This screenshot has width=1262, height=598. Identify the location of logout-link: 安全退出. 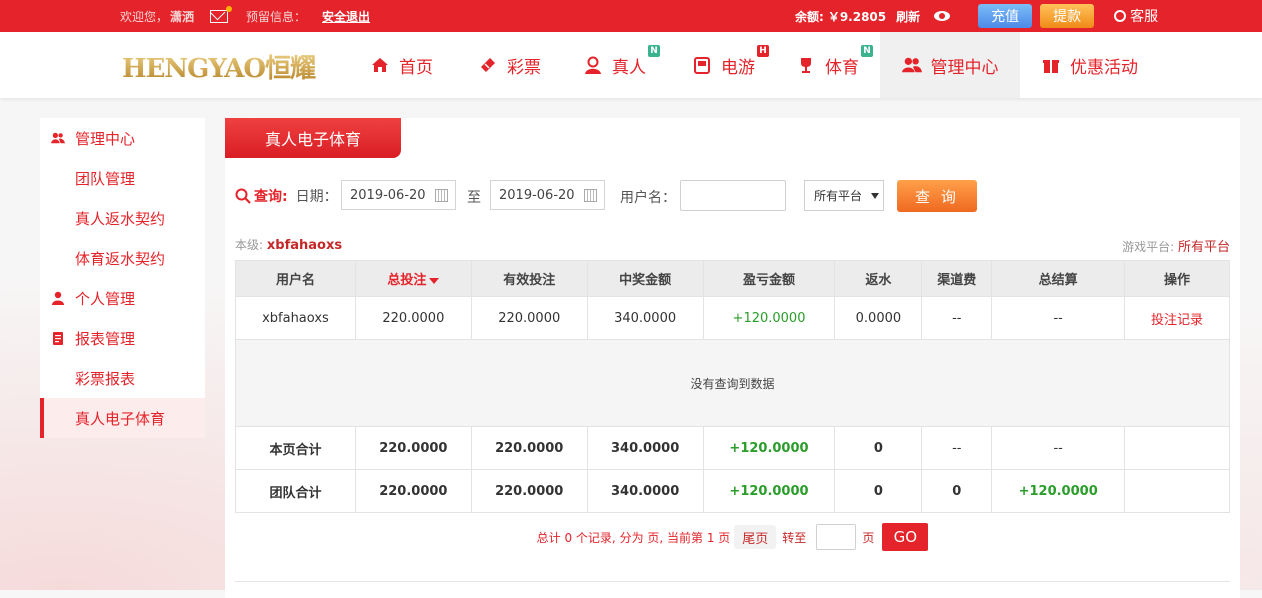
(346, 16).